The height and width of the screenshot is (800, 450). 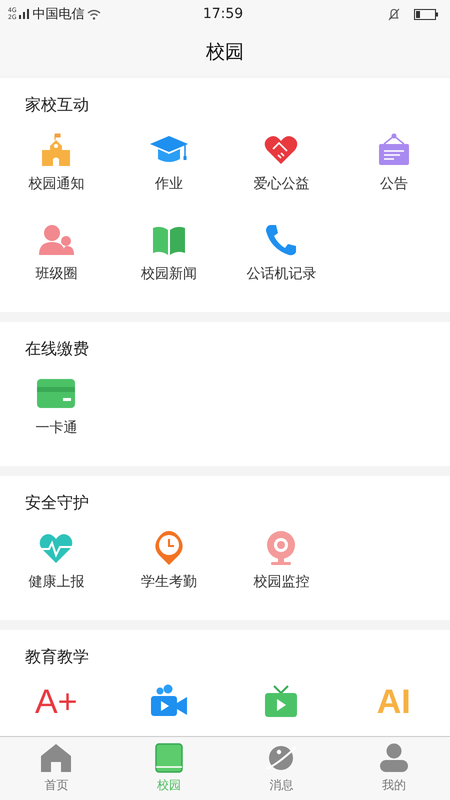 What do you see at coordinates (56, 428) in the screenshot?
I see `feature-label: 一卡通` at bounding box center [56, 428].